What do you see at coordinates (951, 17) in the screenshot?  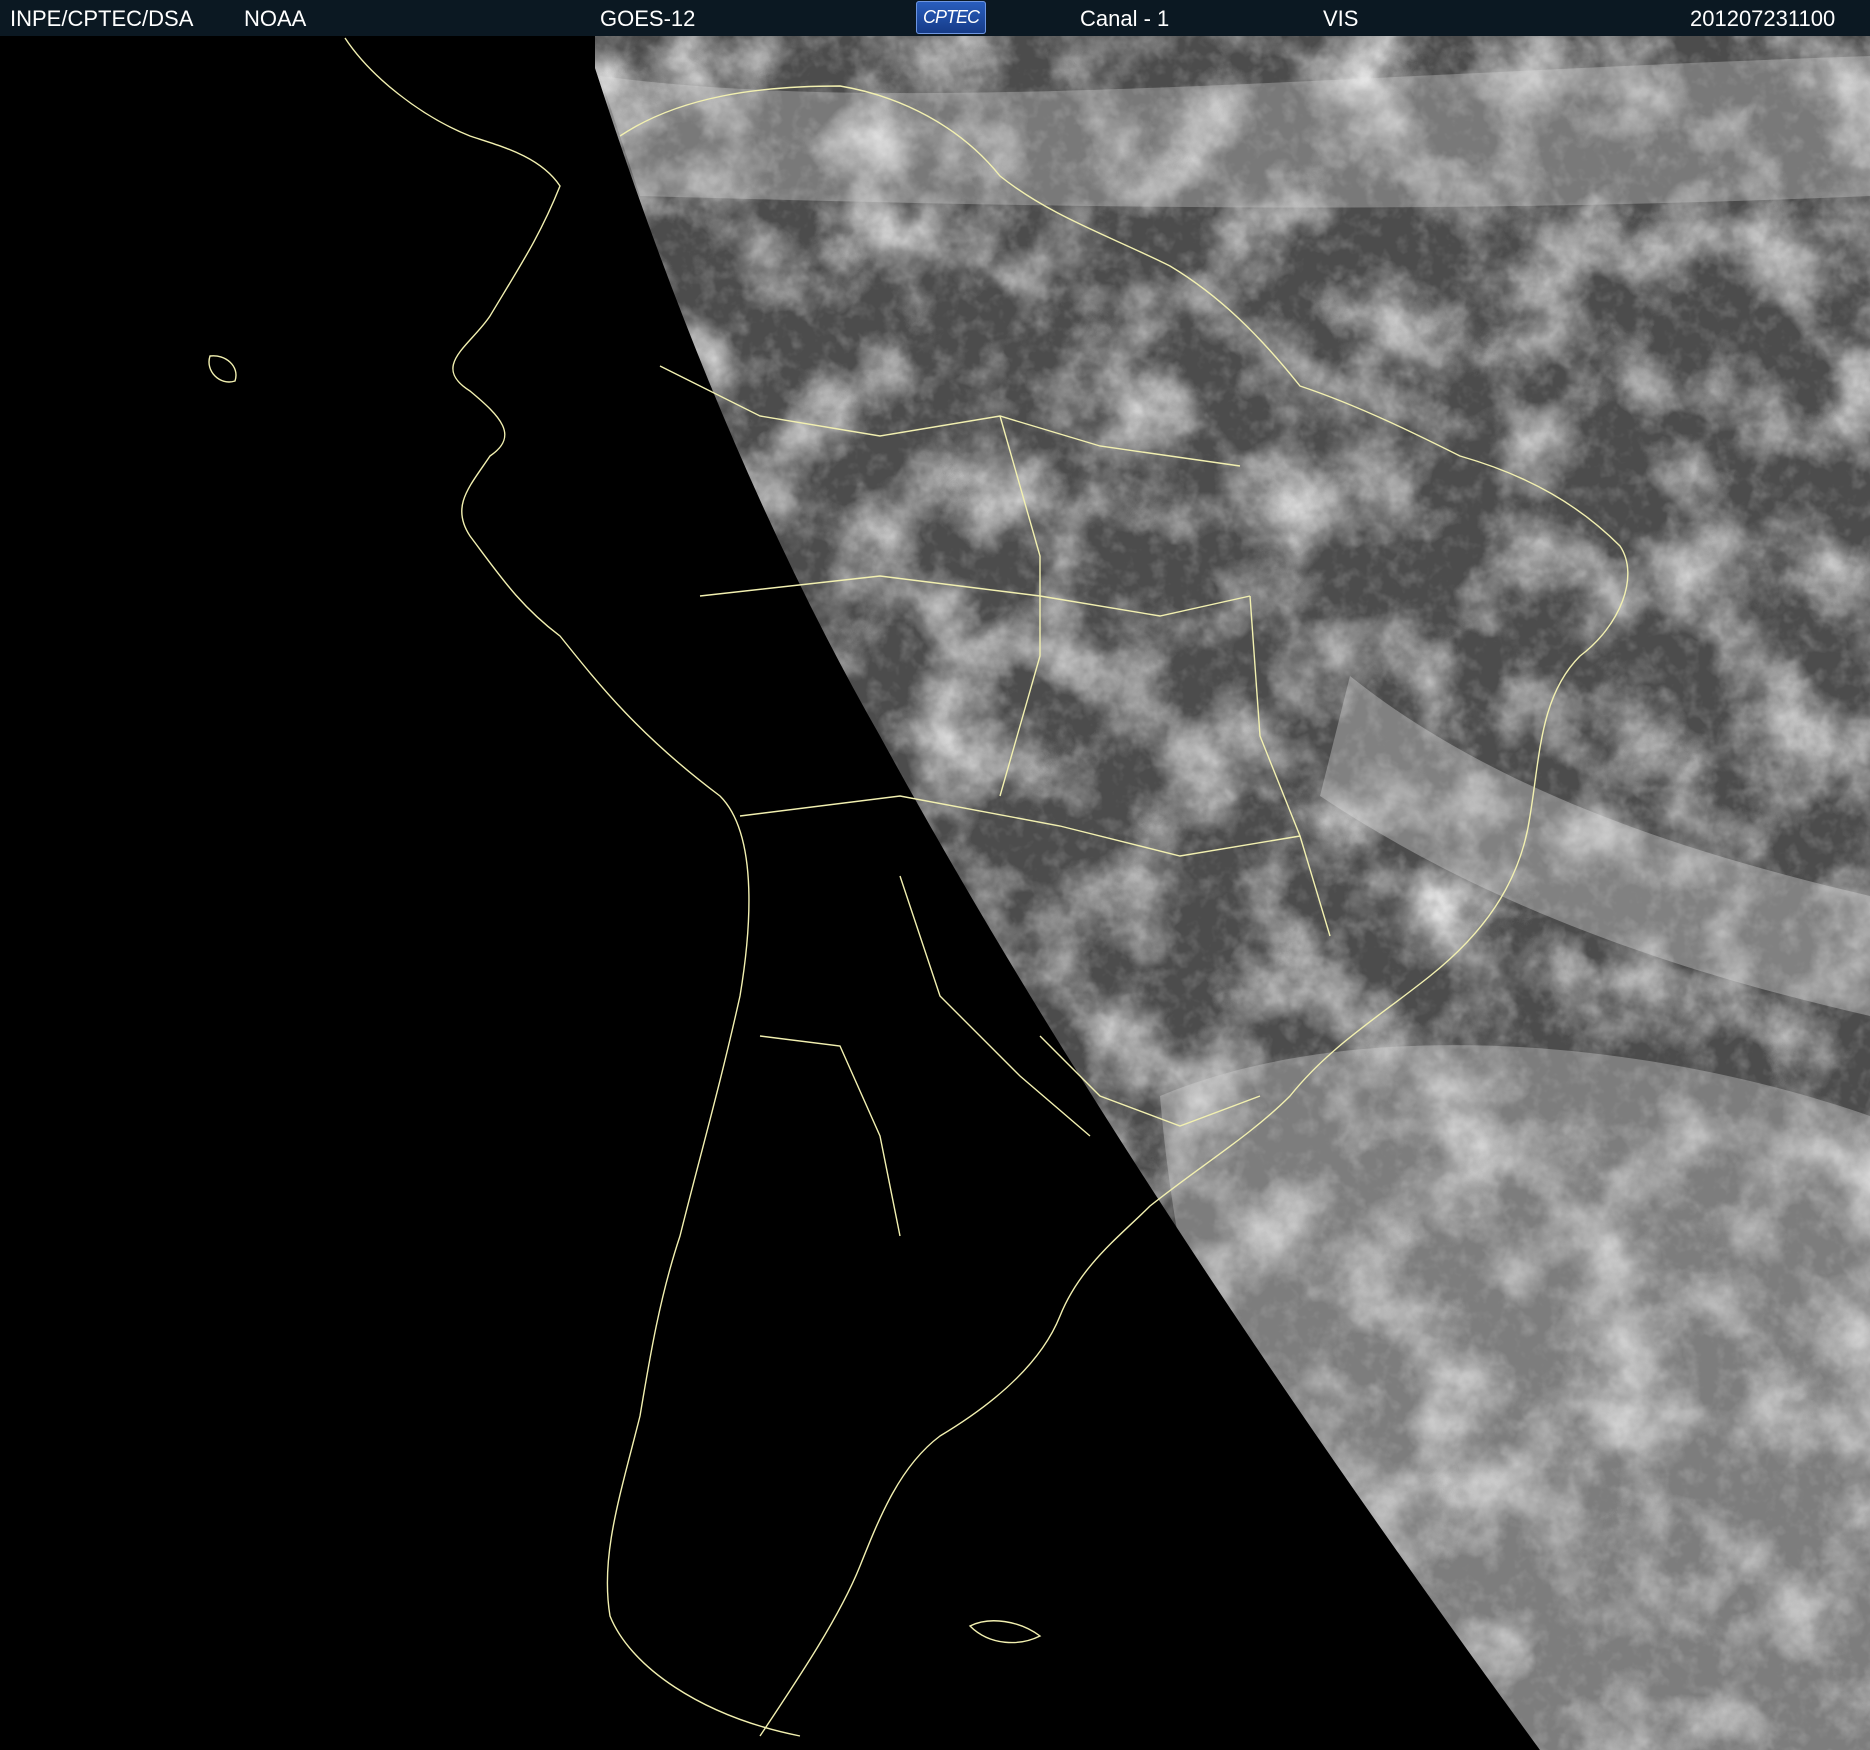 I see `cptec-logo: CPTEC` at bounding box center [951, 17].